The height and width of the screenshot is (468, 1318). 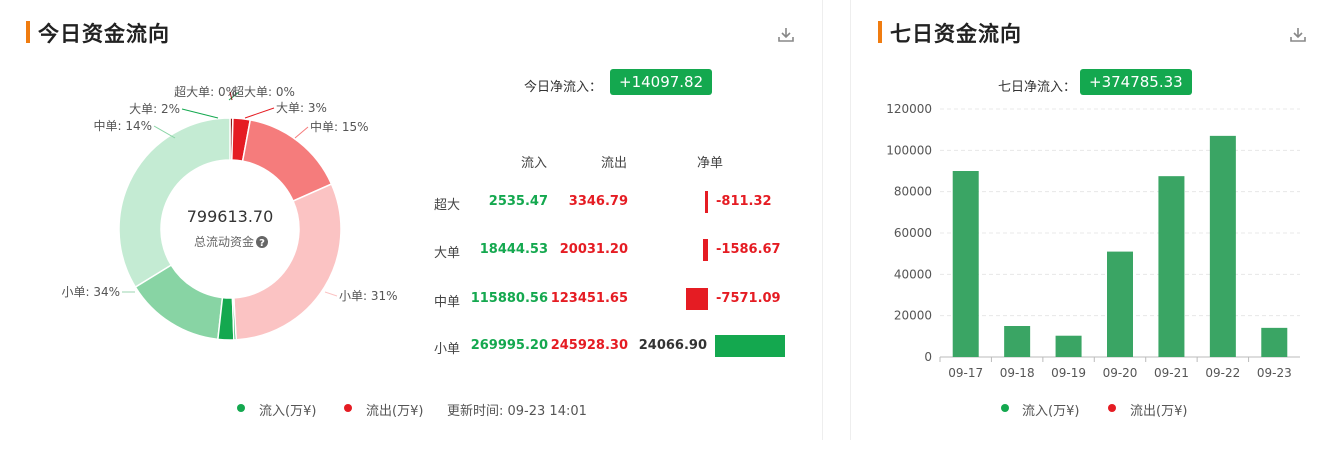 What do you see at coordinates (1222, 373) in the screenshot?
I see `x-tick-label: 09-22` at bounding box center [1222, 373].